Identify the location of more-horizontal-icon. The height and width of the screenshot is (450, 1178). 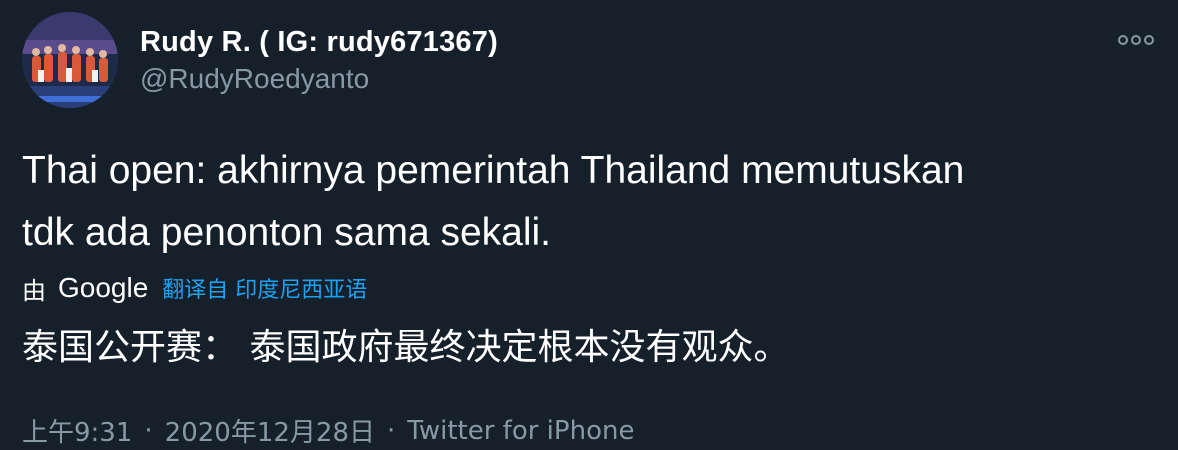
(1136, 40).